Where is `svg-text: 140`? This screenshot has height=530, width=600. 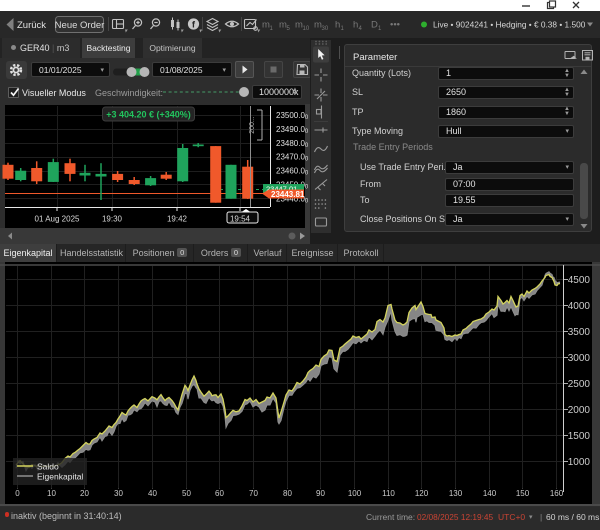
svg-text: 140 is located at coordinates (490, 493).